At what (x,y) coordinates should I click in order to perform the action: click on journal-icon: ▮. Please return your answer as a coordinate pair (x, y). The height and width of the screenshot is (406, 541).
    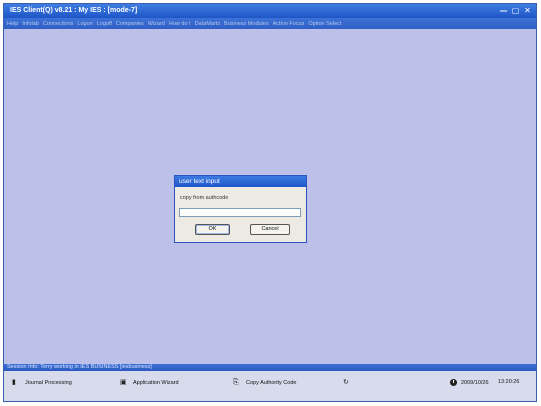
    Looking at the image, I should click on (14, 382).